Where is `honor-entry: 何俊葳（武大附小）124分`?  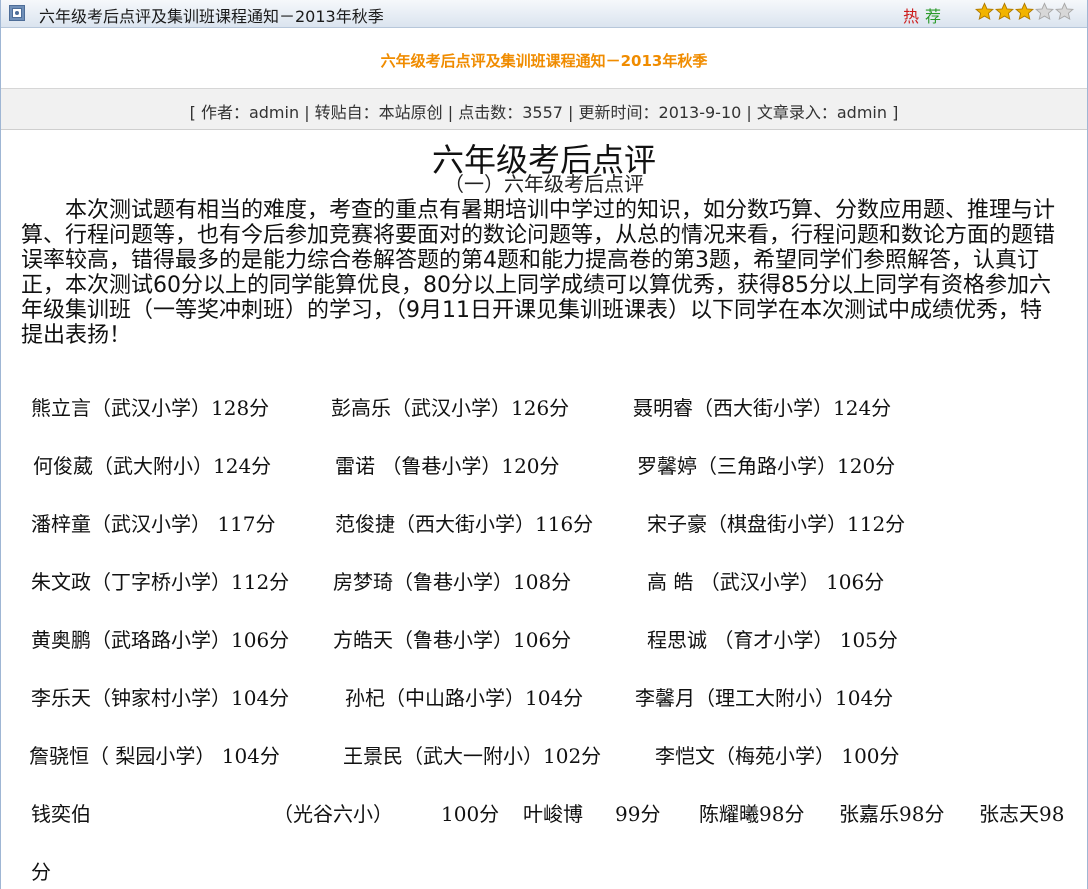
honor-entry: 何俊葳（武大附小）124分 is located at coordinates (152, 466).